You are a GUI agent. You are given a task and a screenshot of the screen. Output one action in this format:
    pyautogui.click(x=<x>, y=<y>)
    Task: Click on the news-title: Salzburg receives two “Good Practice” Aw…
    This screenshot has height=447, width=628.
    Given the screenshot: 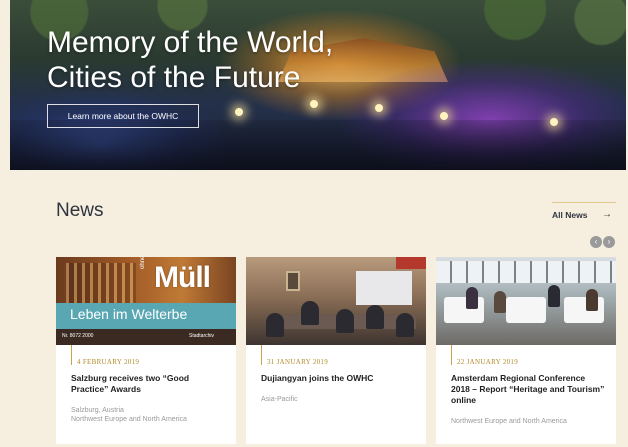 What is the action you would take?
    pyautogui.click(x=148, y=384)
    